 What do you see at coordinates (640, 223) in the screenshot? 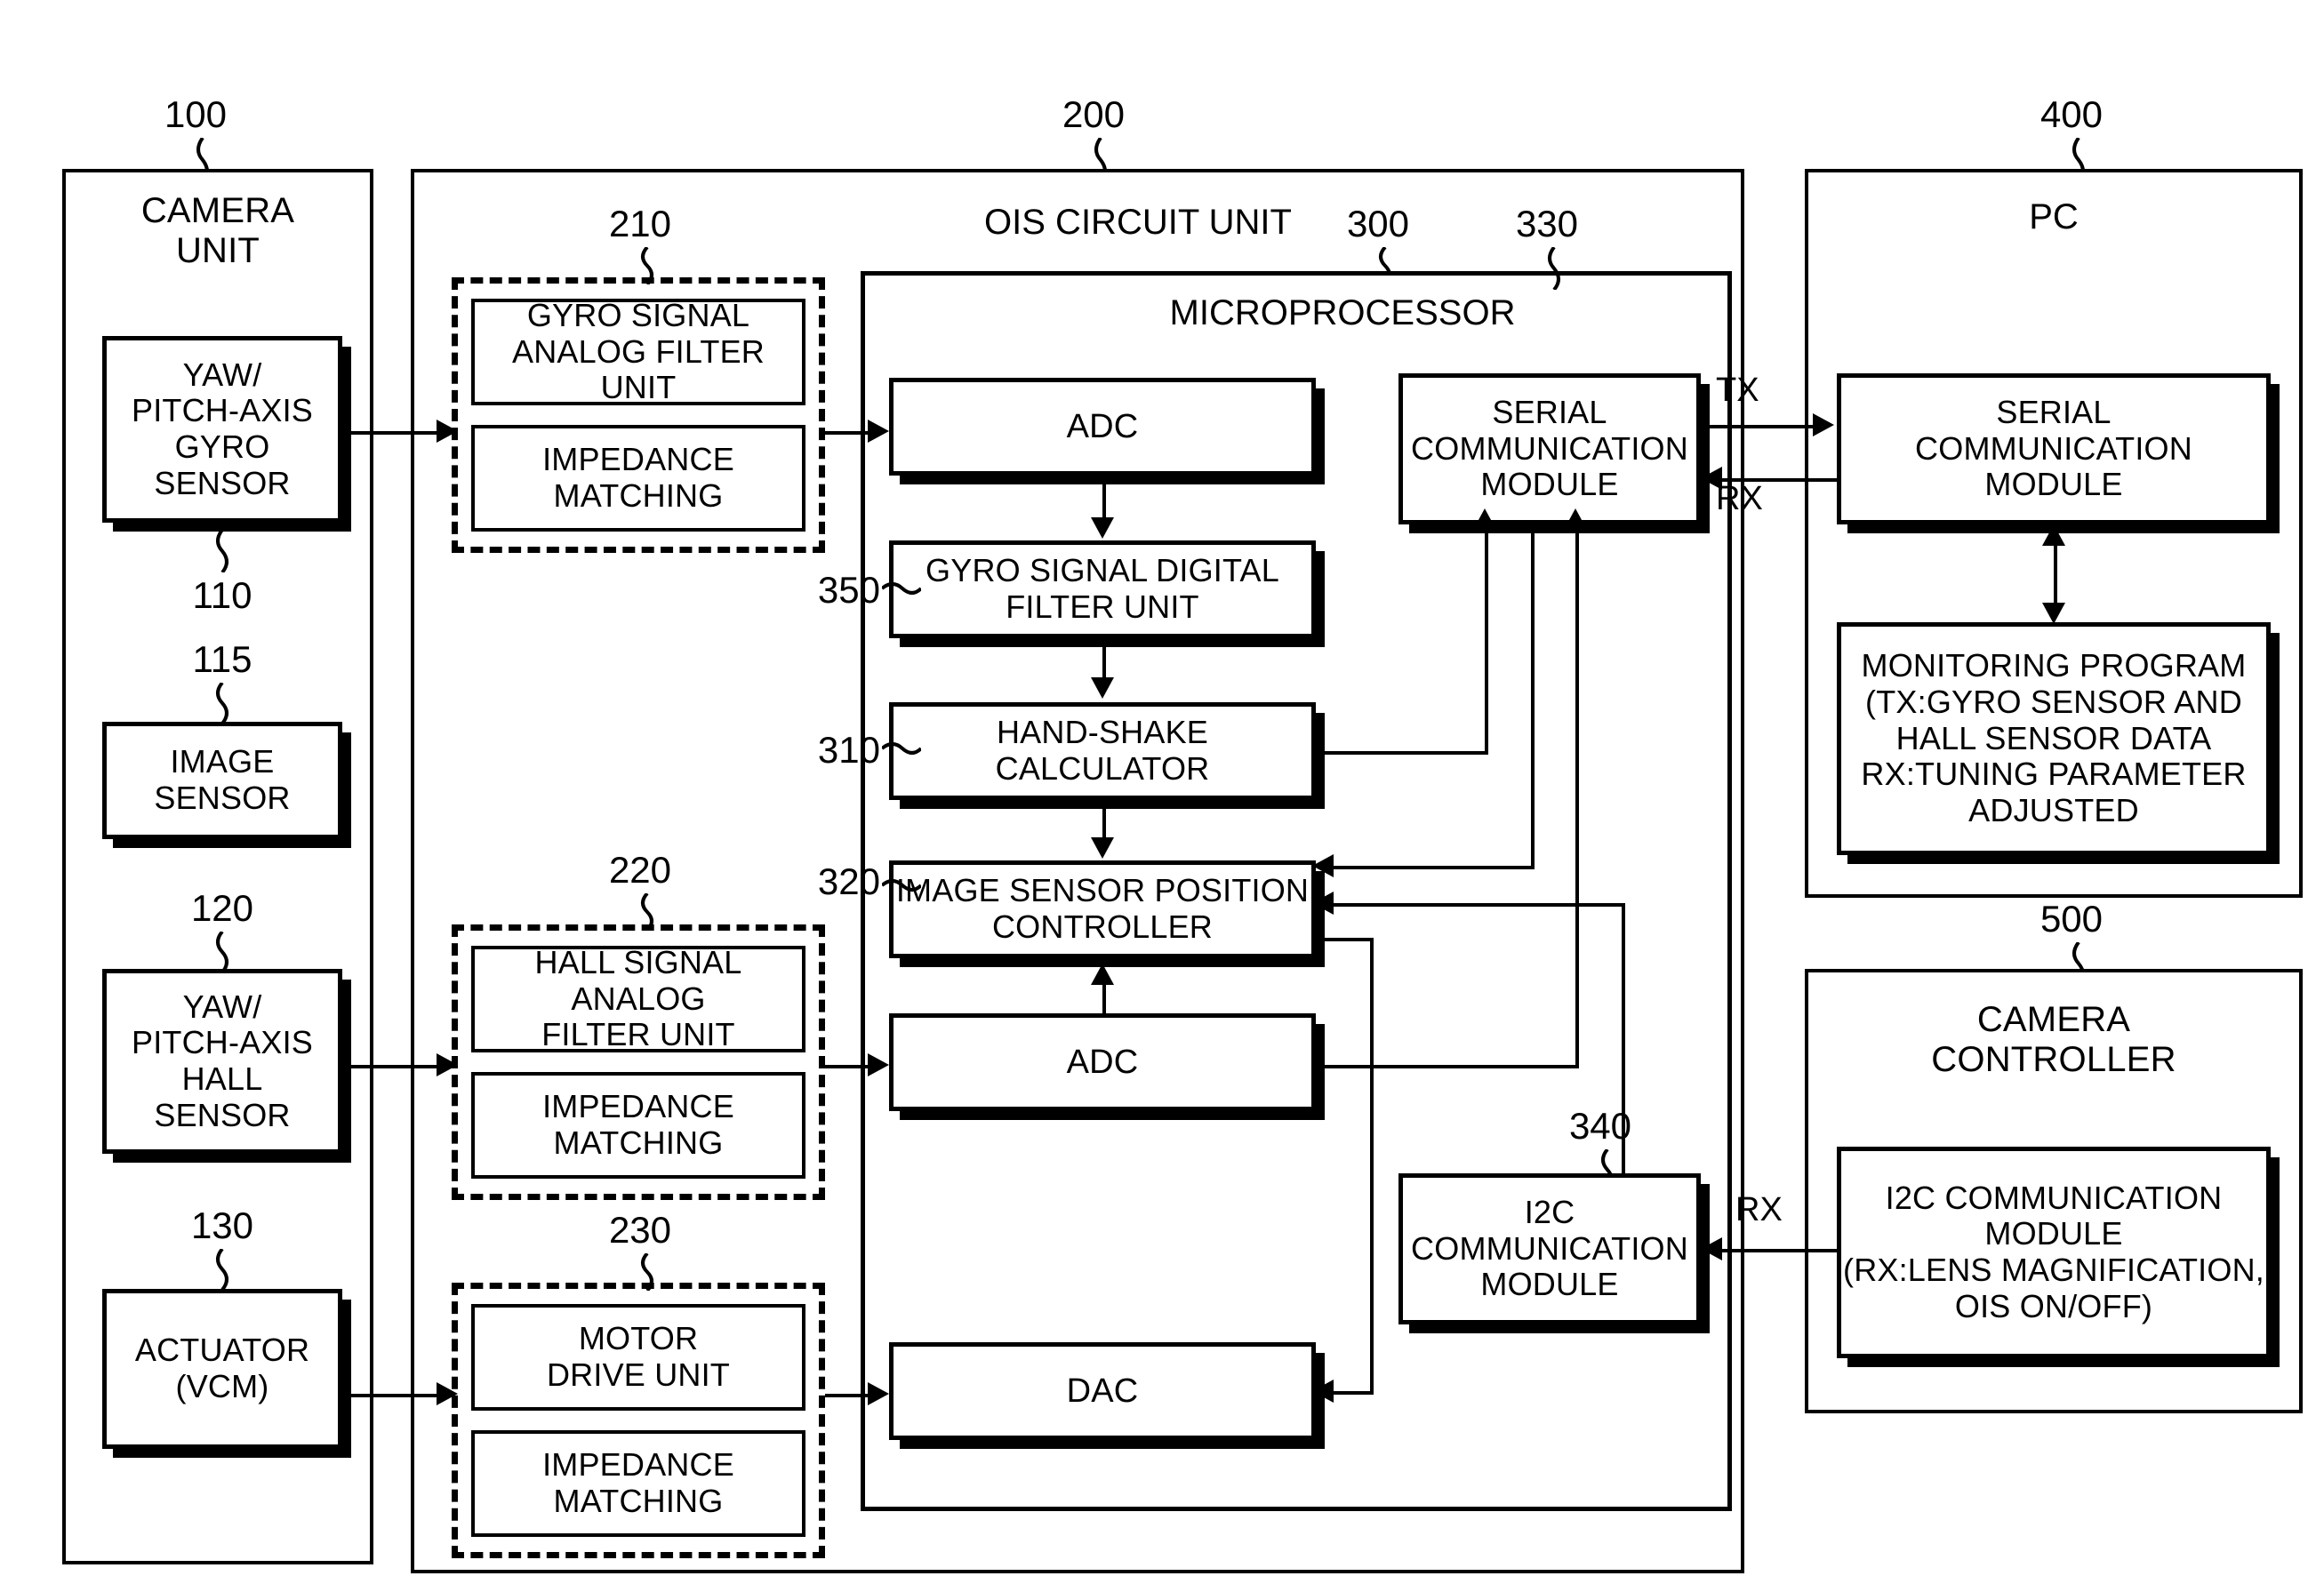
I see `ref-number-210: 210` at bounding box center [640, 223].